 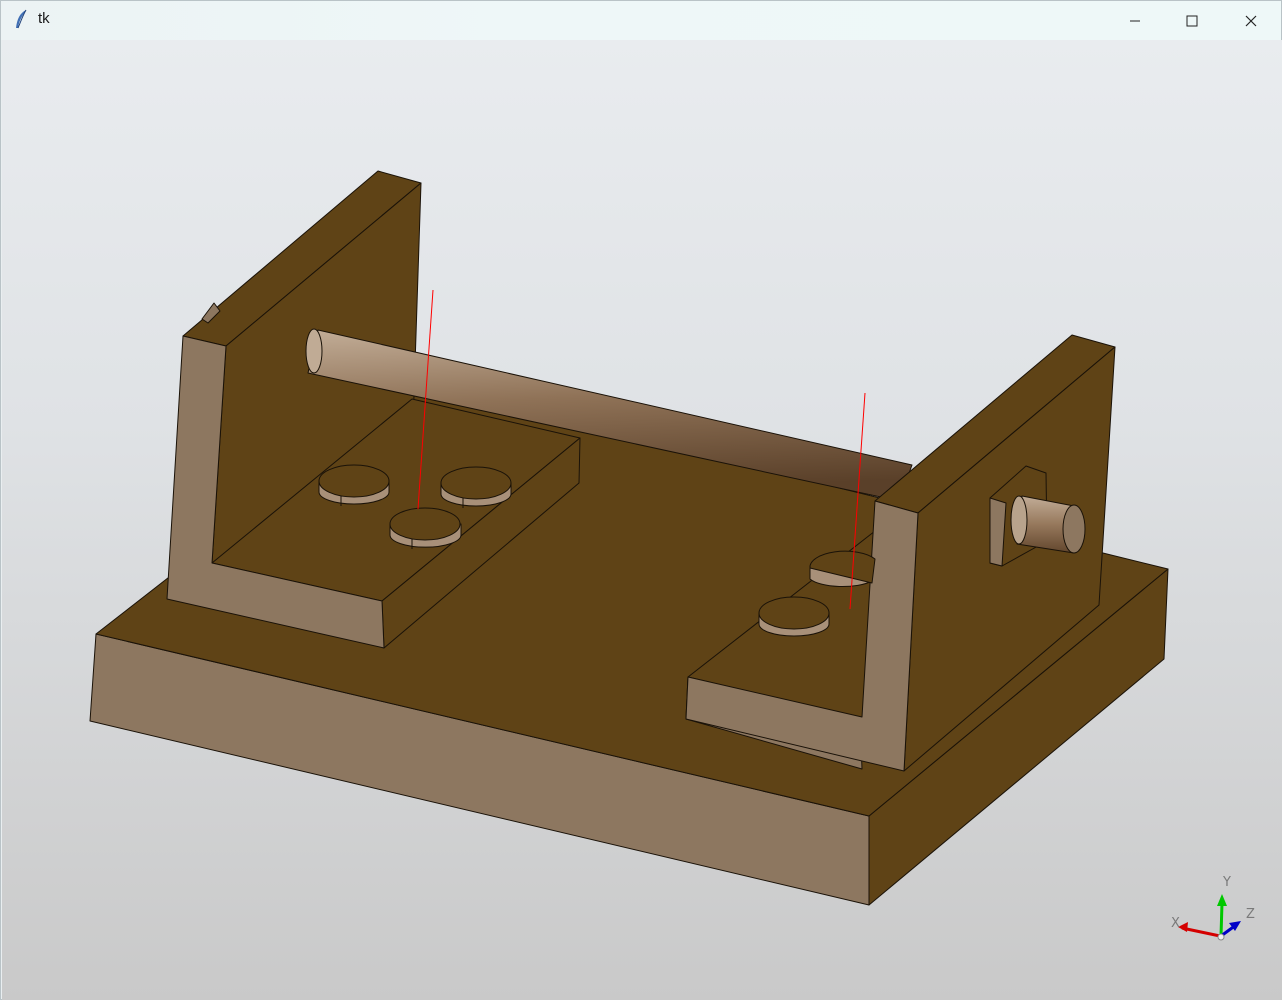 What do you see at coordinates (22, 20) in the screenshot?
I see `tk-feather-icon` at bounding box center [22, 20].